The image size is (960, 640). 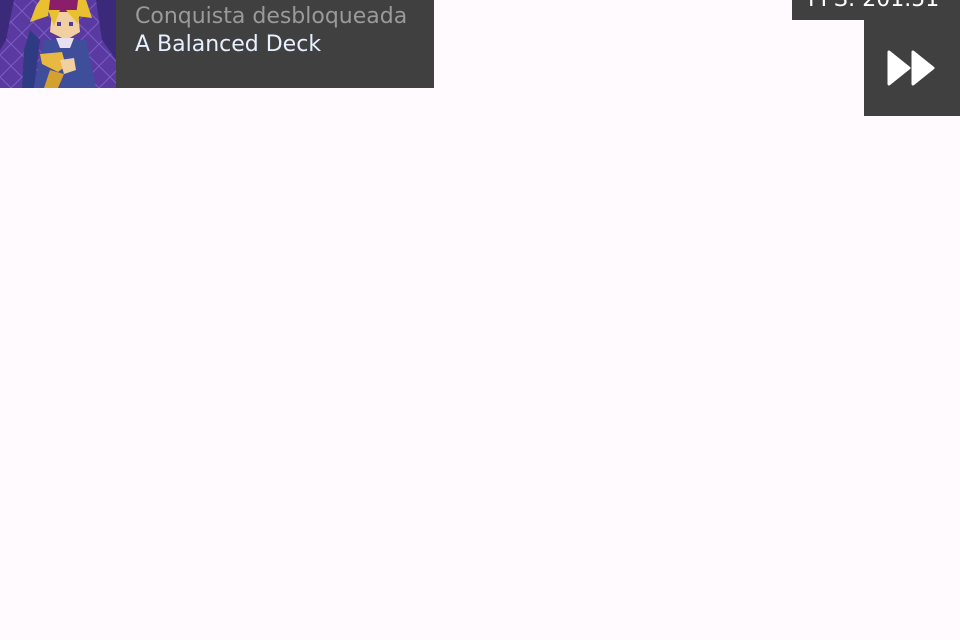 I want to click on achievement-title: A Balanced Deck, so click(x=228, y=44).